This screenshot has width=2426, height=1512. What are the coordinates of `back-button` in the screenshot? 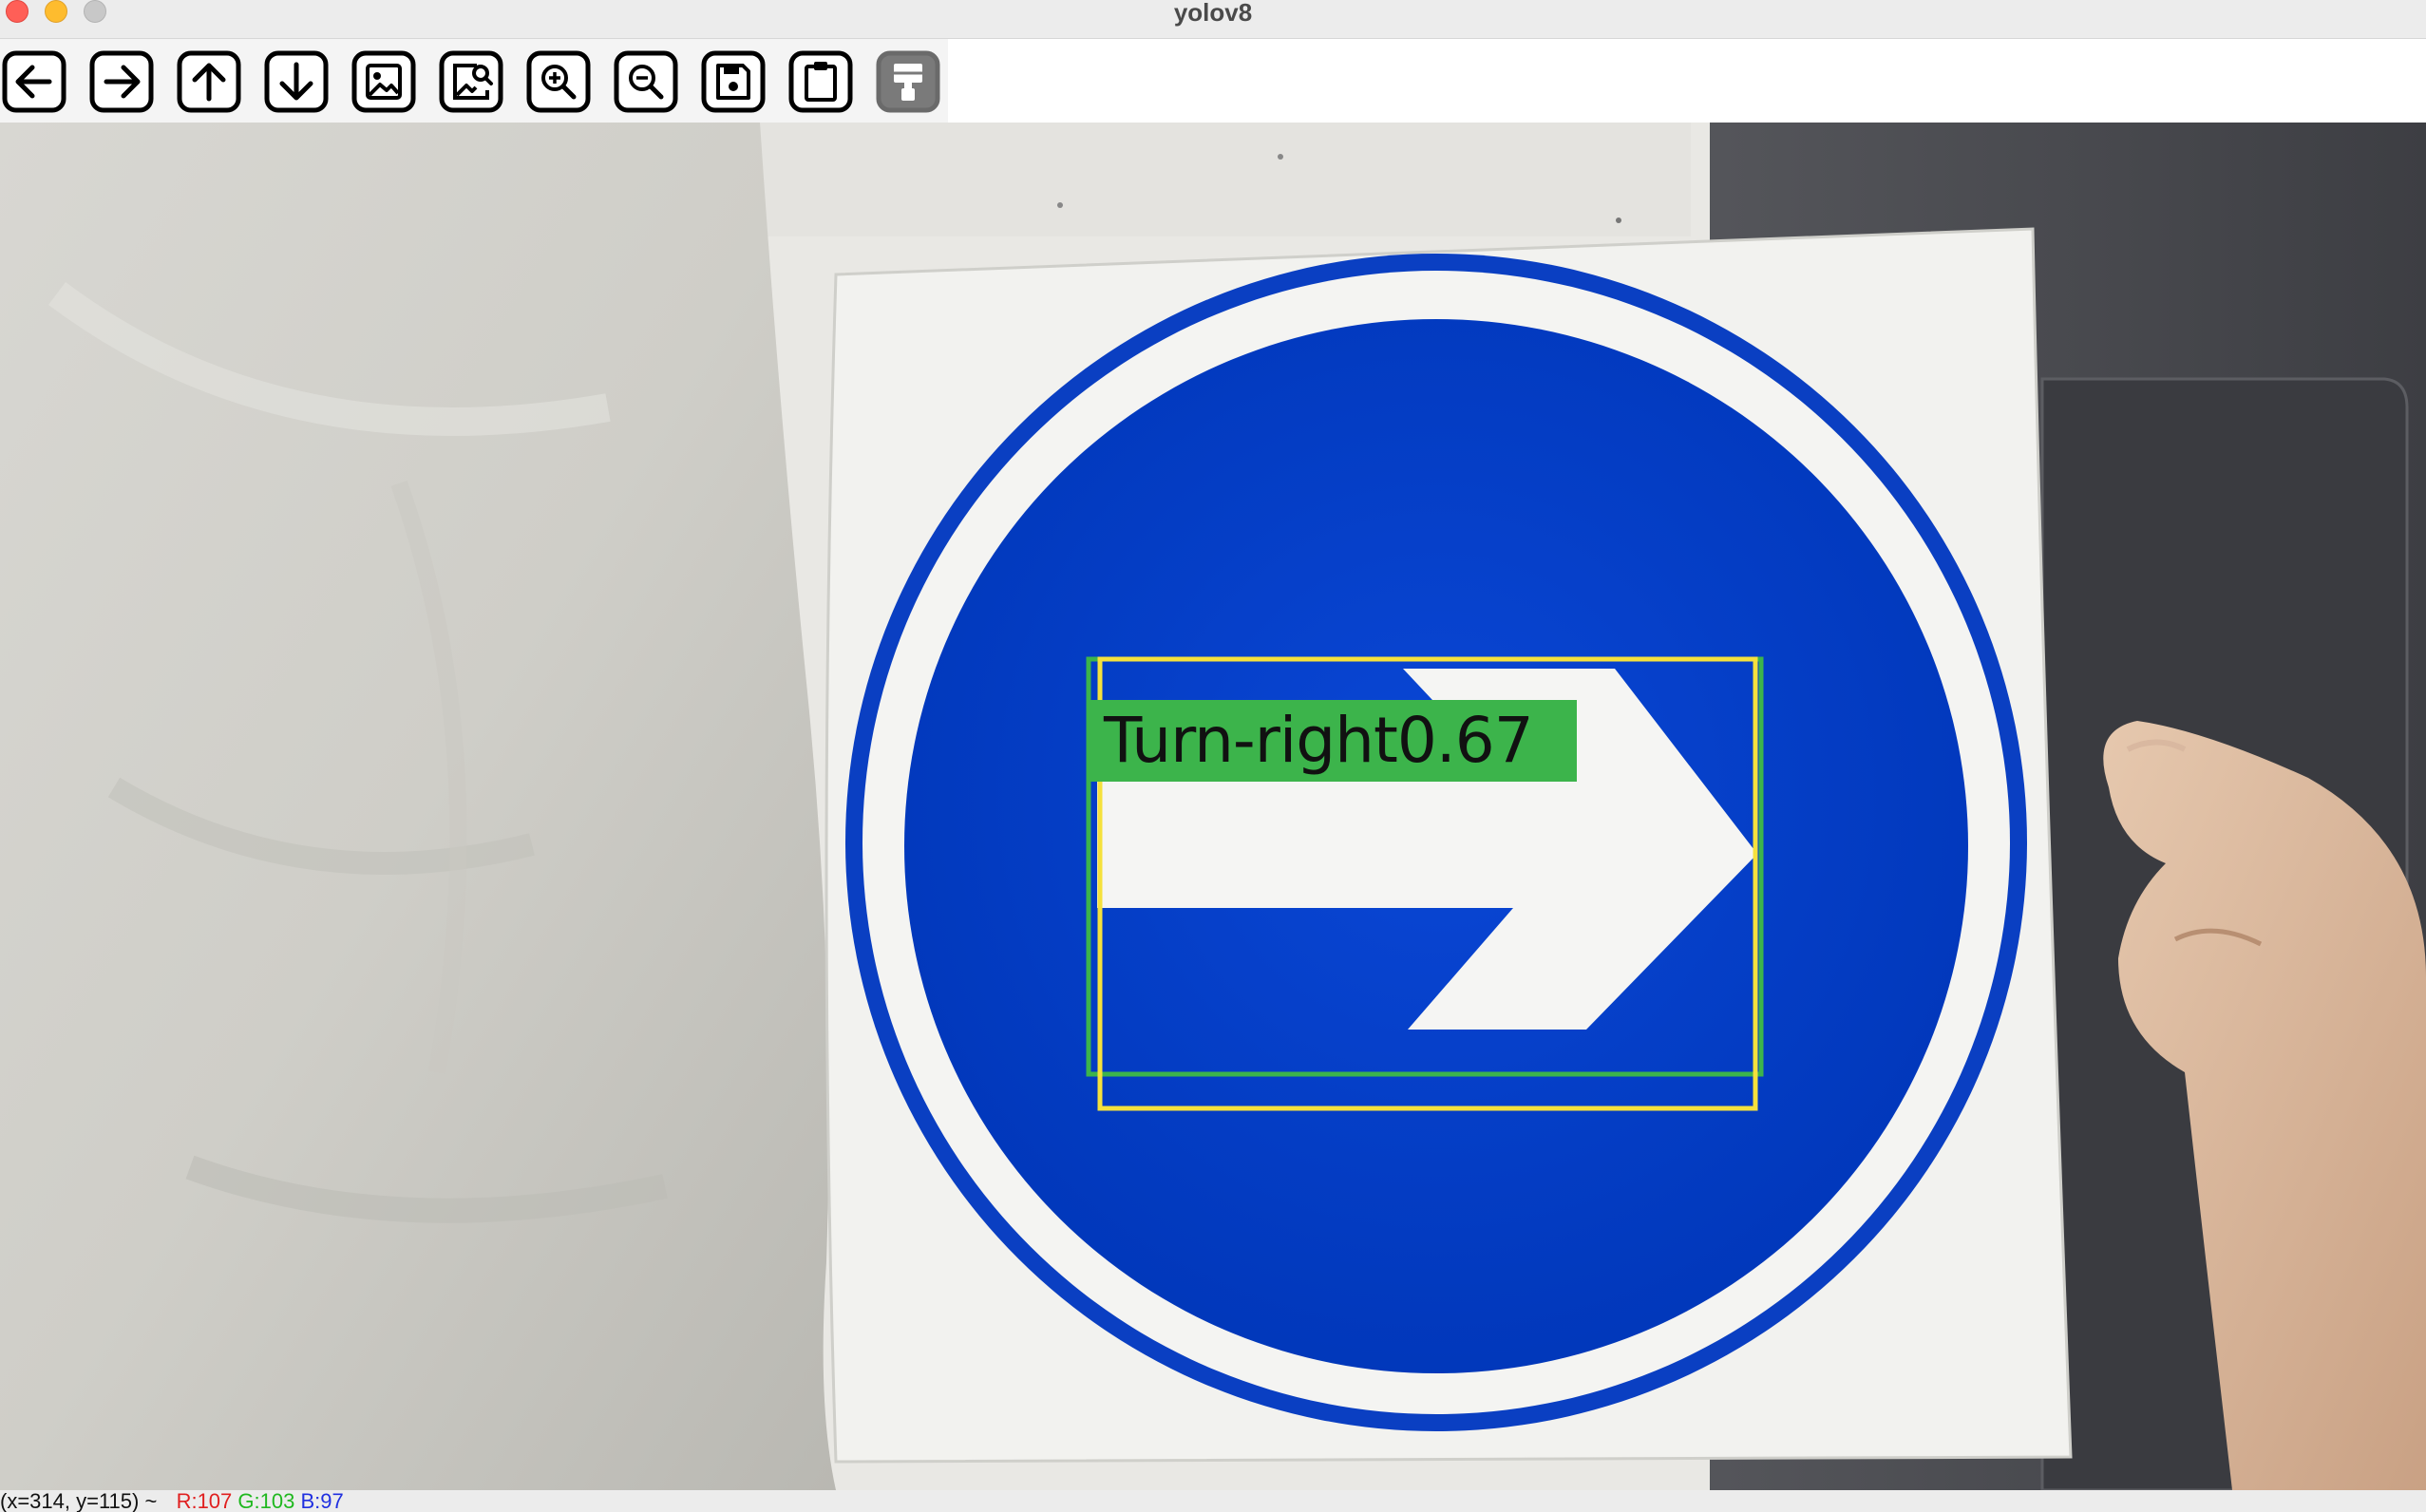 It's located at (34, 81).